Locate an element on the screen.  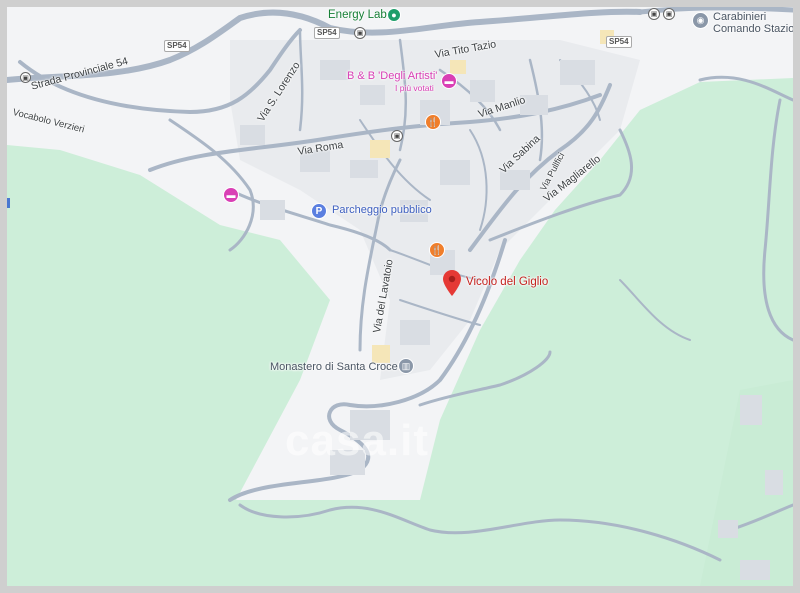
location-pin-icon is located at coordinates (452, 283).